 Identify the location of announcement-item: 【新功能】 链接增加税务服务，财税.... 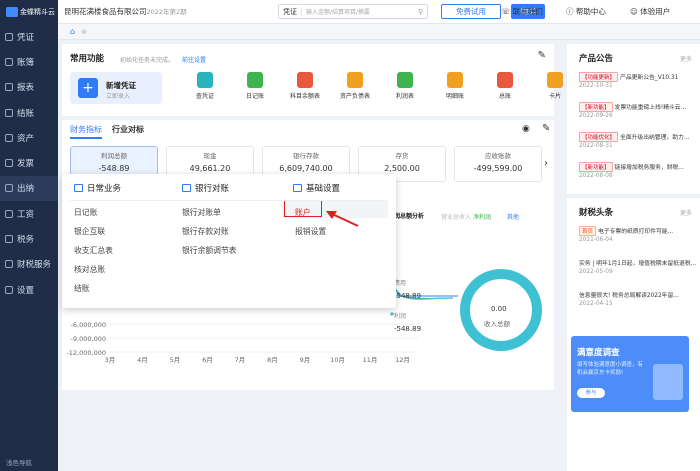
(638, 167).